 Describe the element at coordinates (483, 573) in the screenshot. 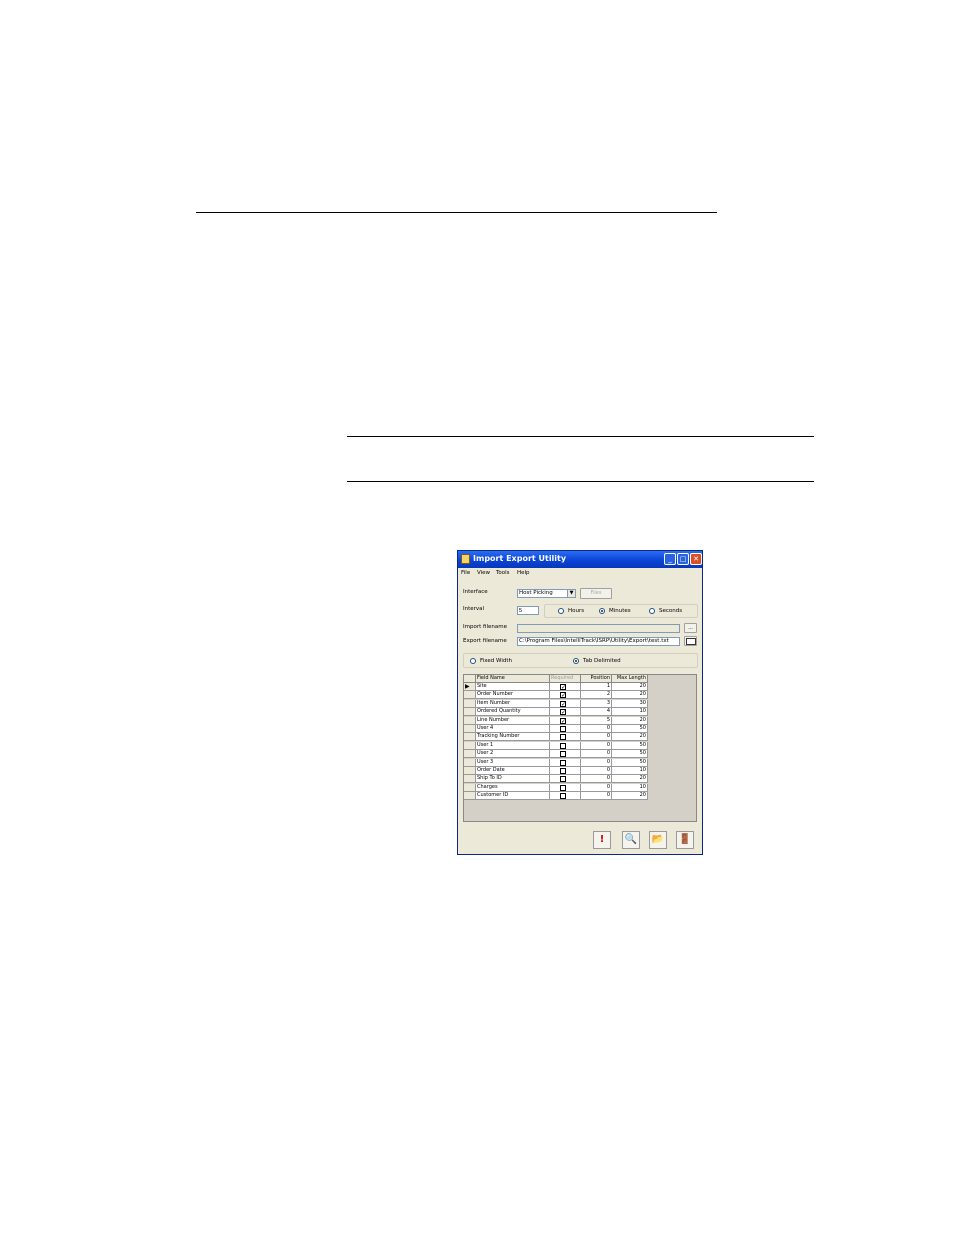

I see `menu-view: View` at that location.